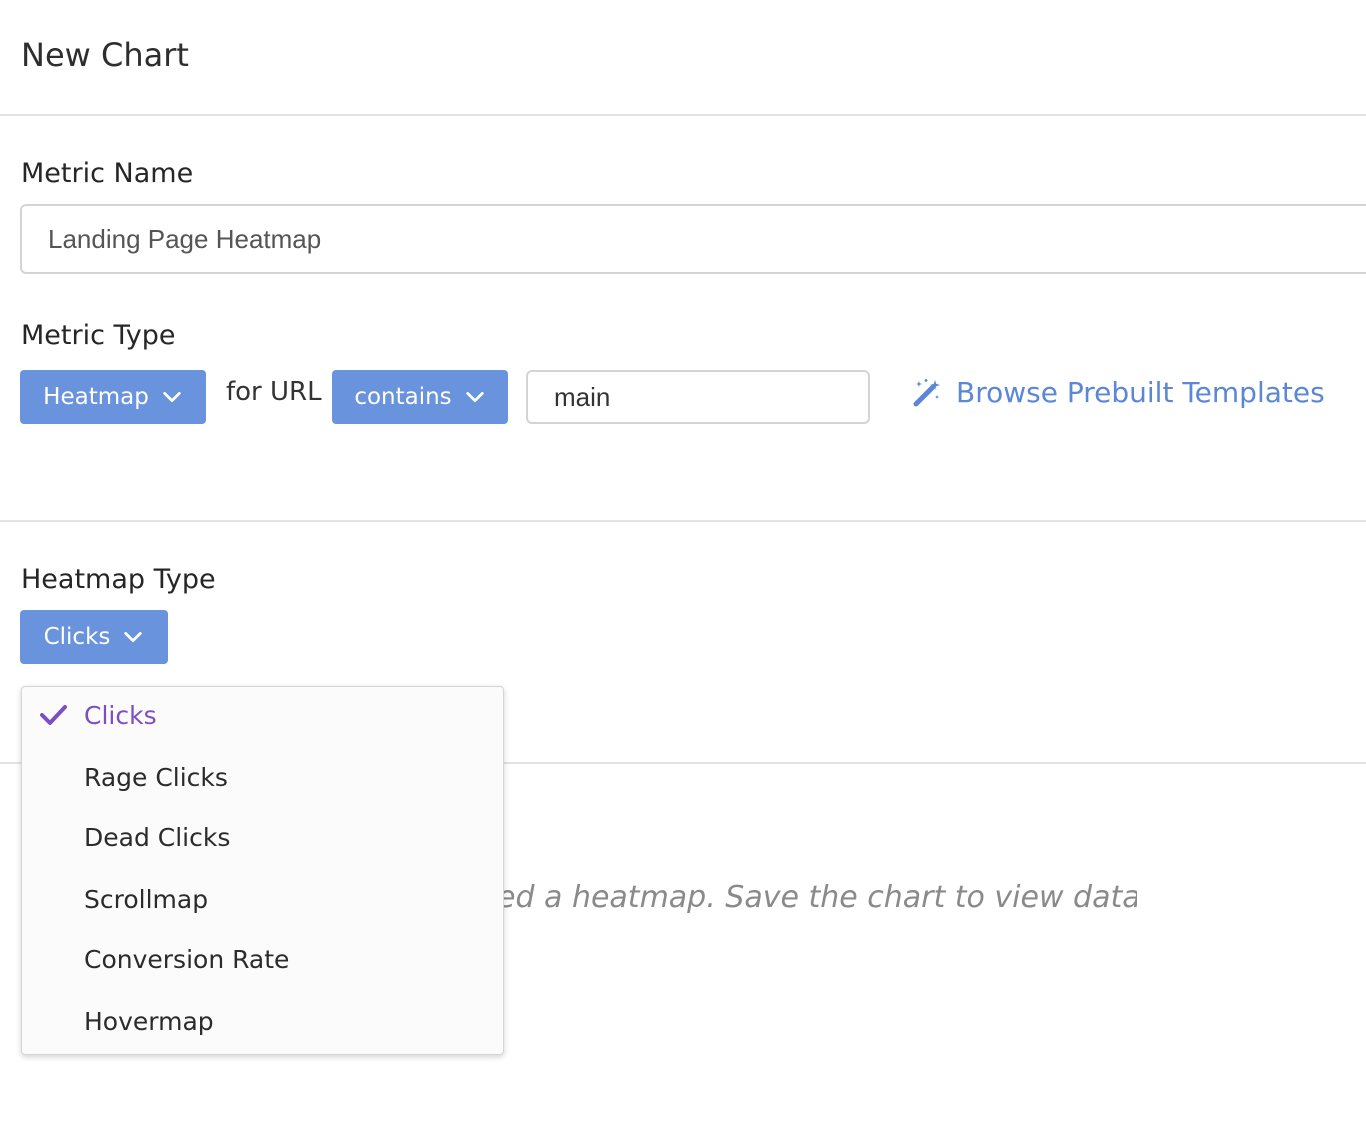  I want to click on metric-type-dropdown-button: Heatmap, so click(113, 397).